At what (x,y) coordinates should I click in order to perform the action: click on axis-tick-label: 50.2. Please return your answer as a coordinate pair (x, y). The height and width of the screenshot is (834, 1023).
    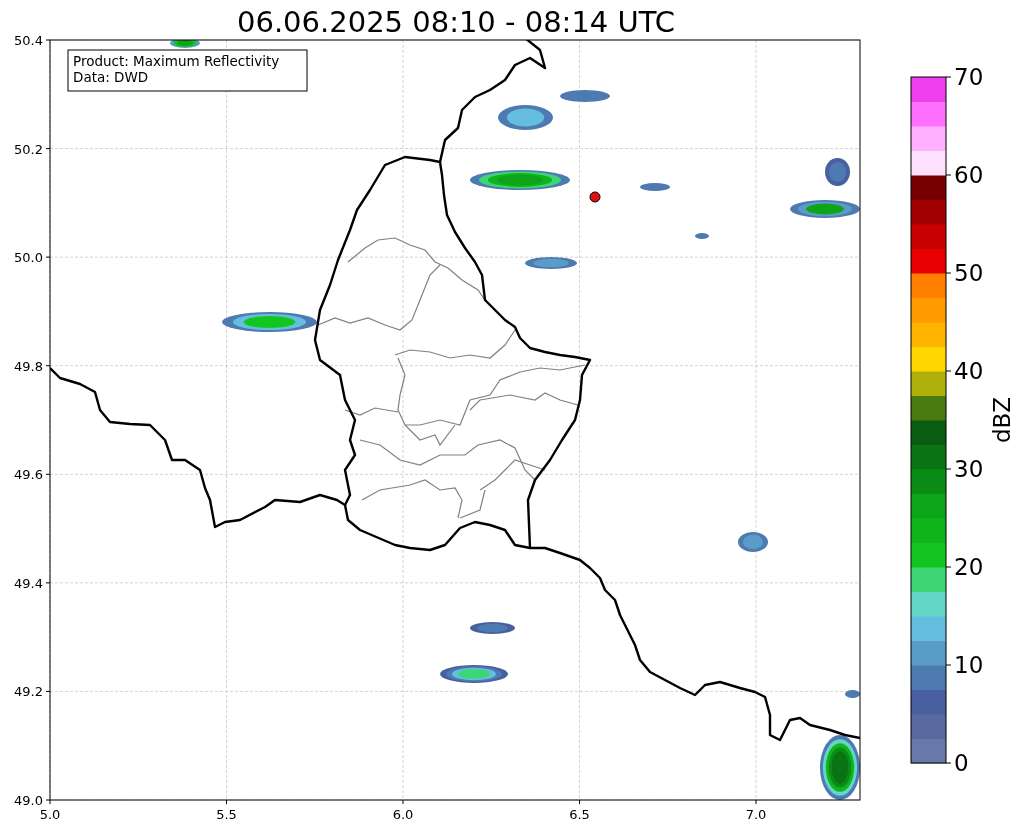
    Looking at the image, I should click on (28, 149).